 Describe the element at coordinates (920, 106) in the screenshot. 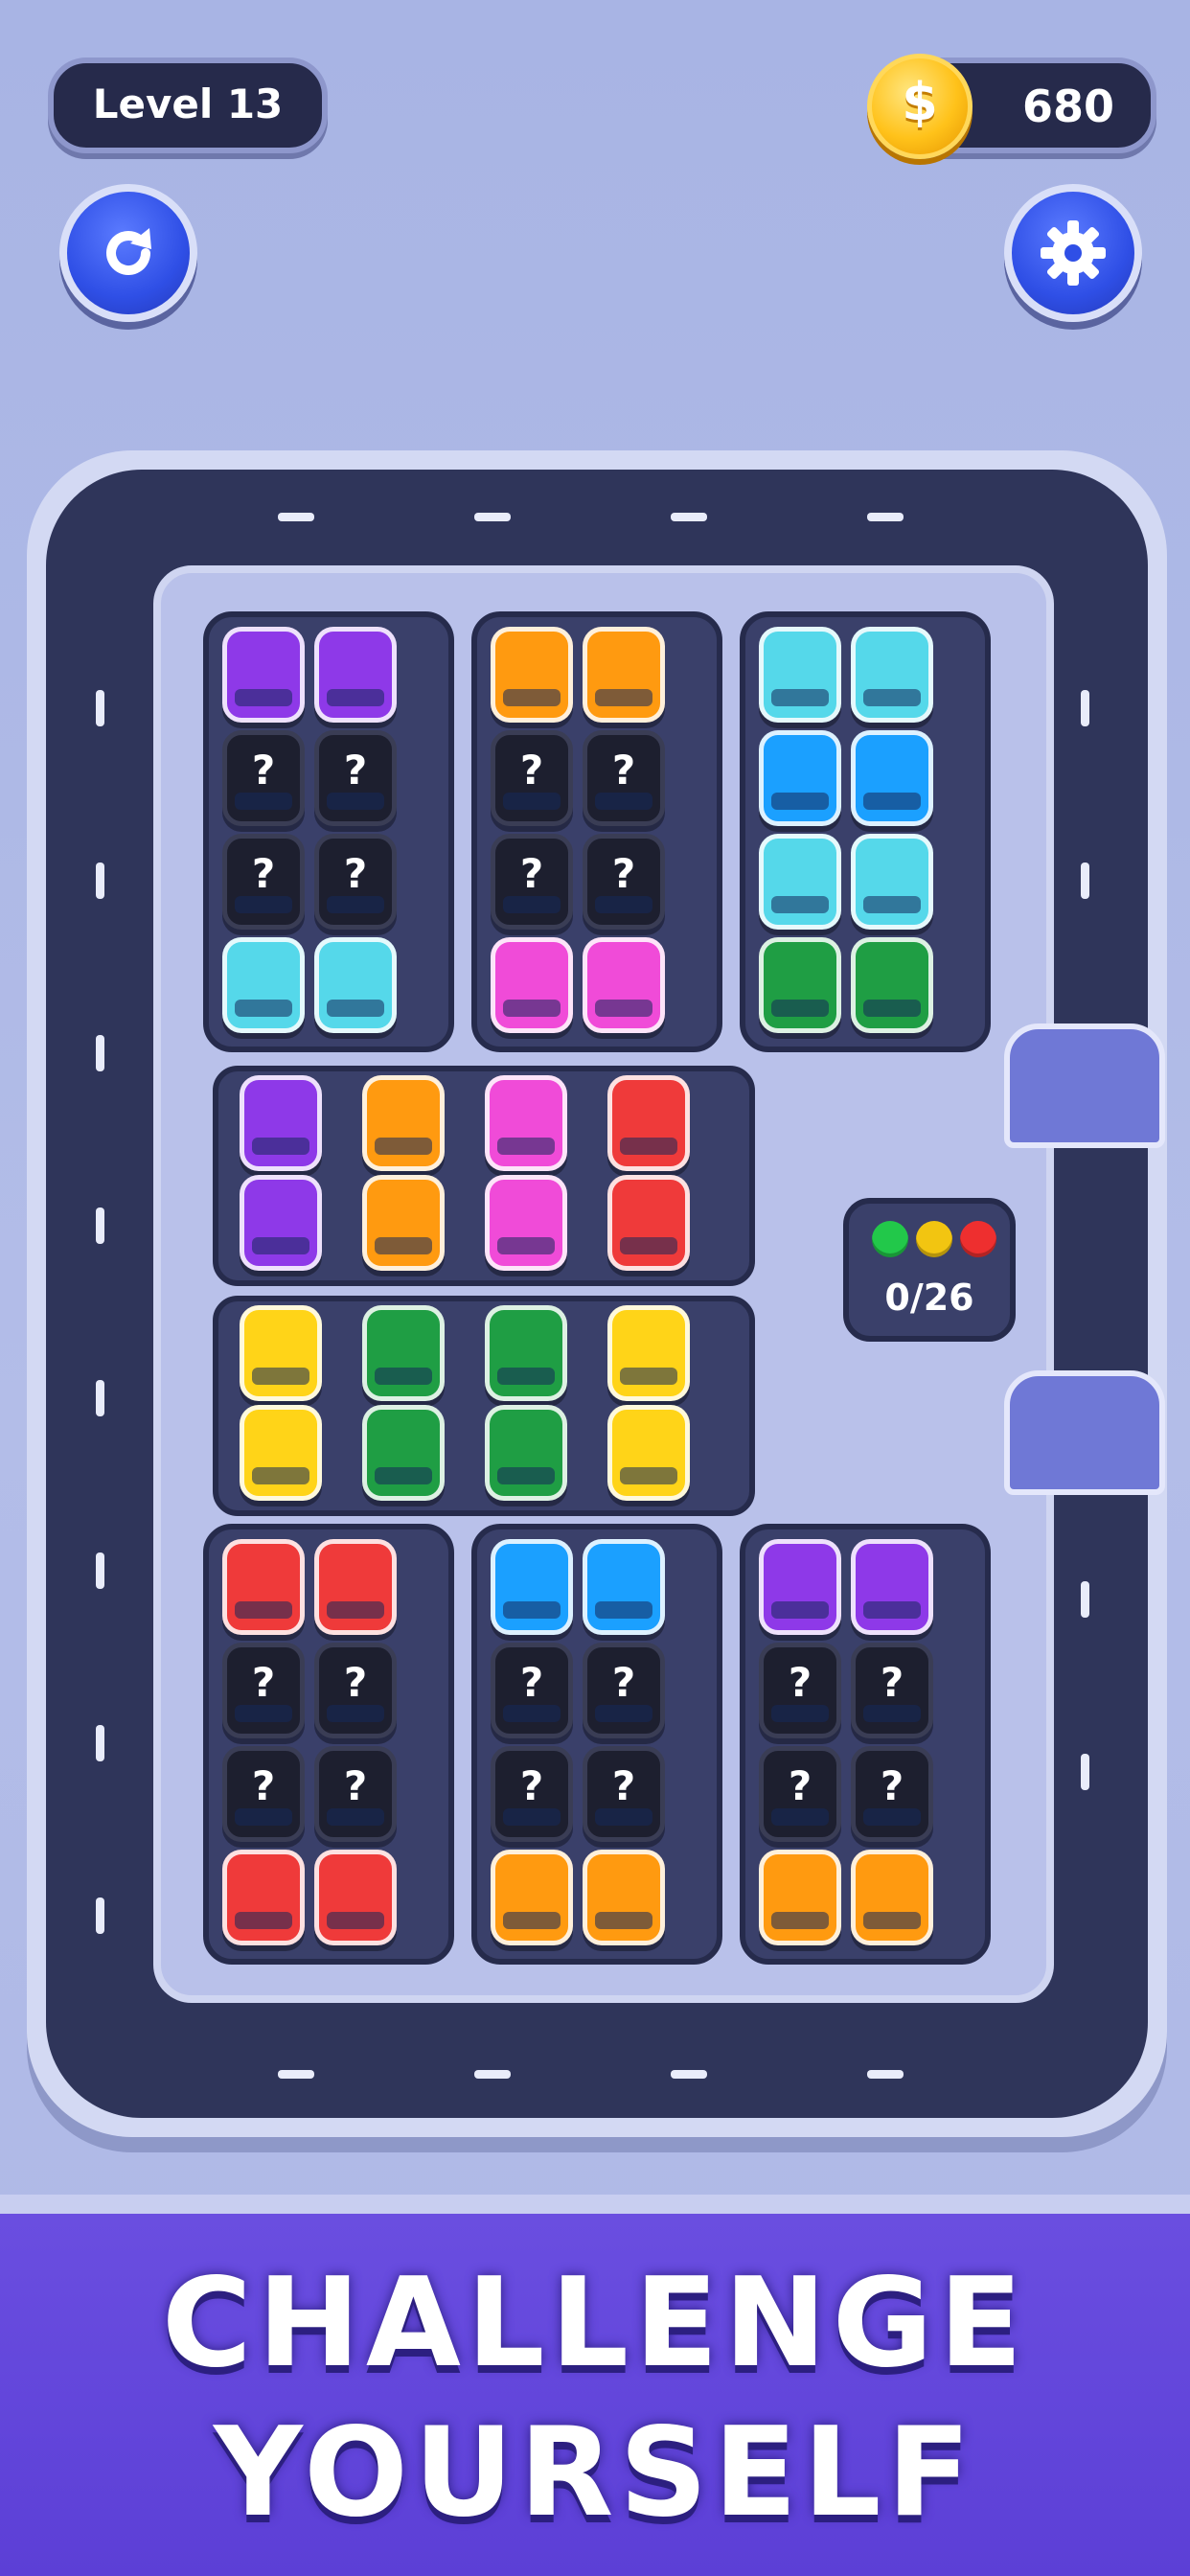

I see `coin-icon: $` at that location.